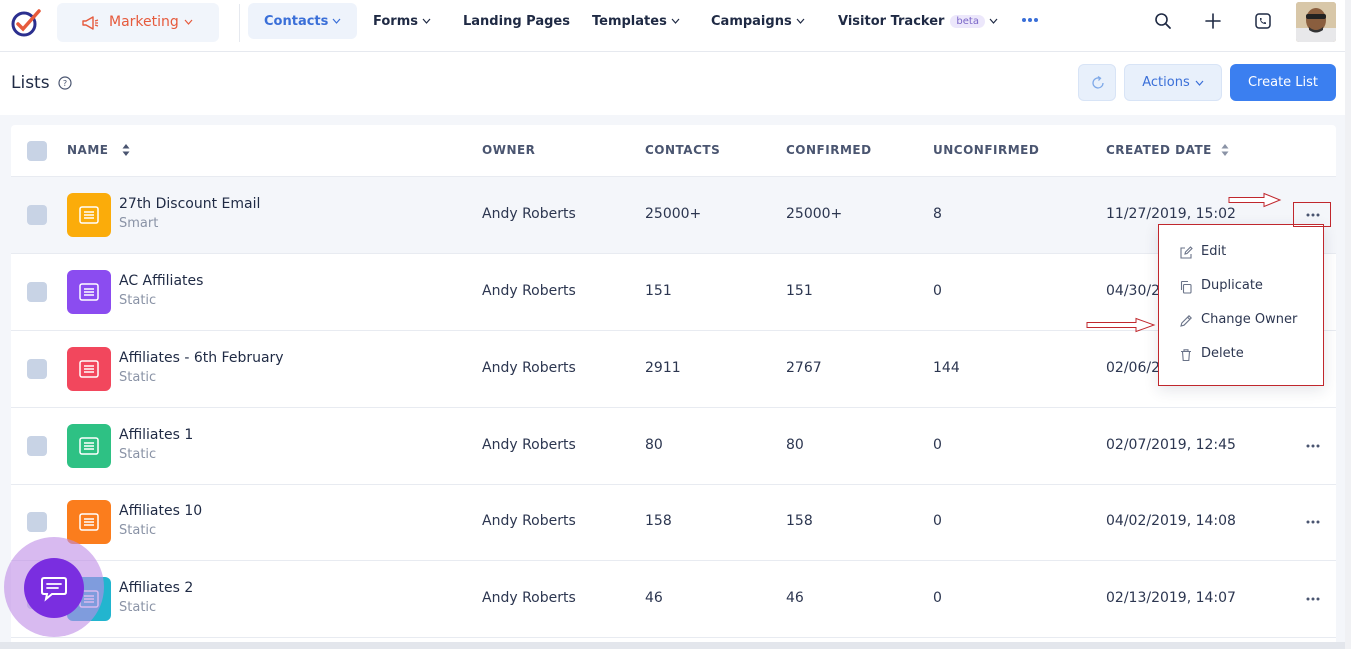  Describe the element at coordinates (1316, 22) in the screenshot. I see `avatar` at that location.